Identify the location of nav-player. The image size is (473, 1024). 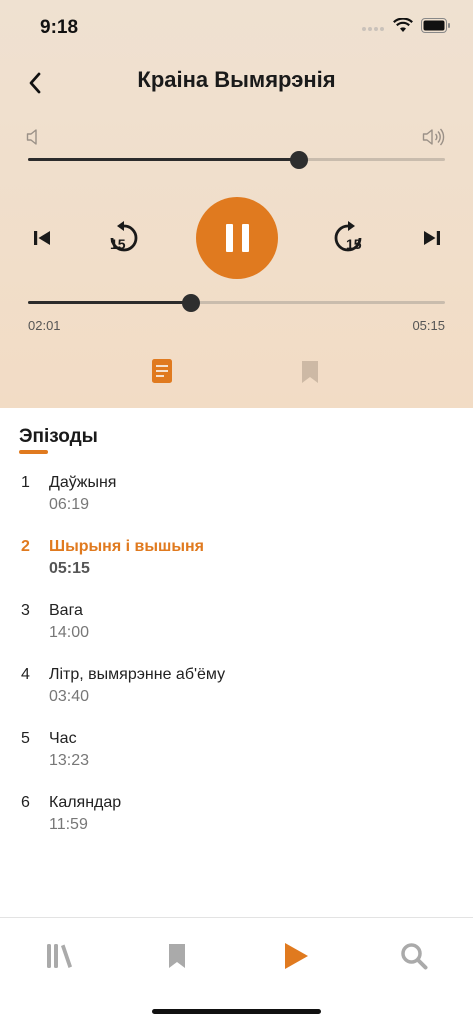
(296, 956).